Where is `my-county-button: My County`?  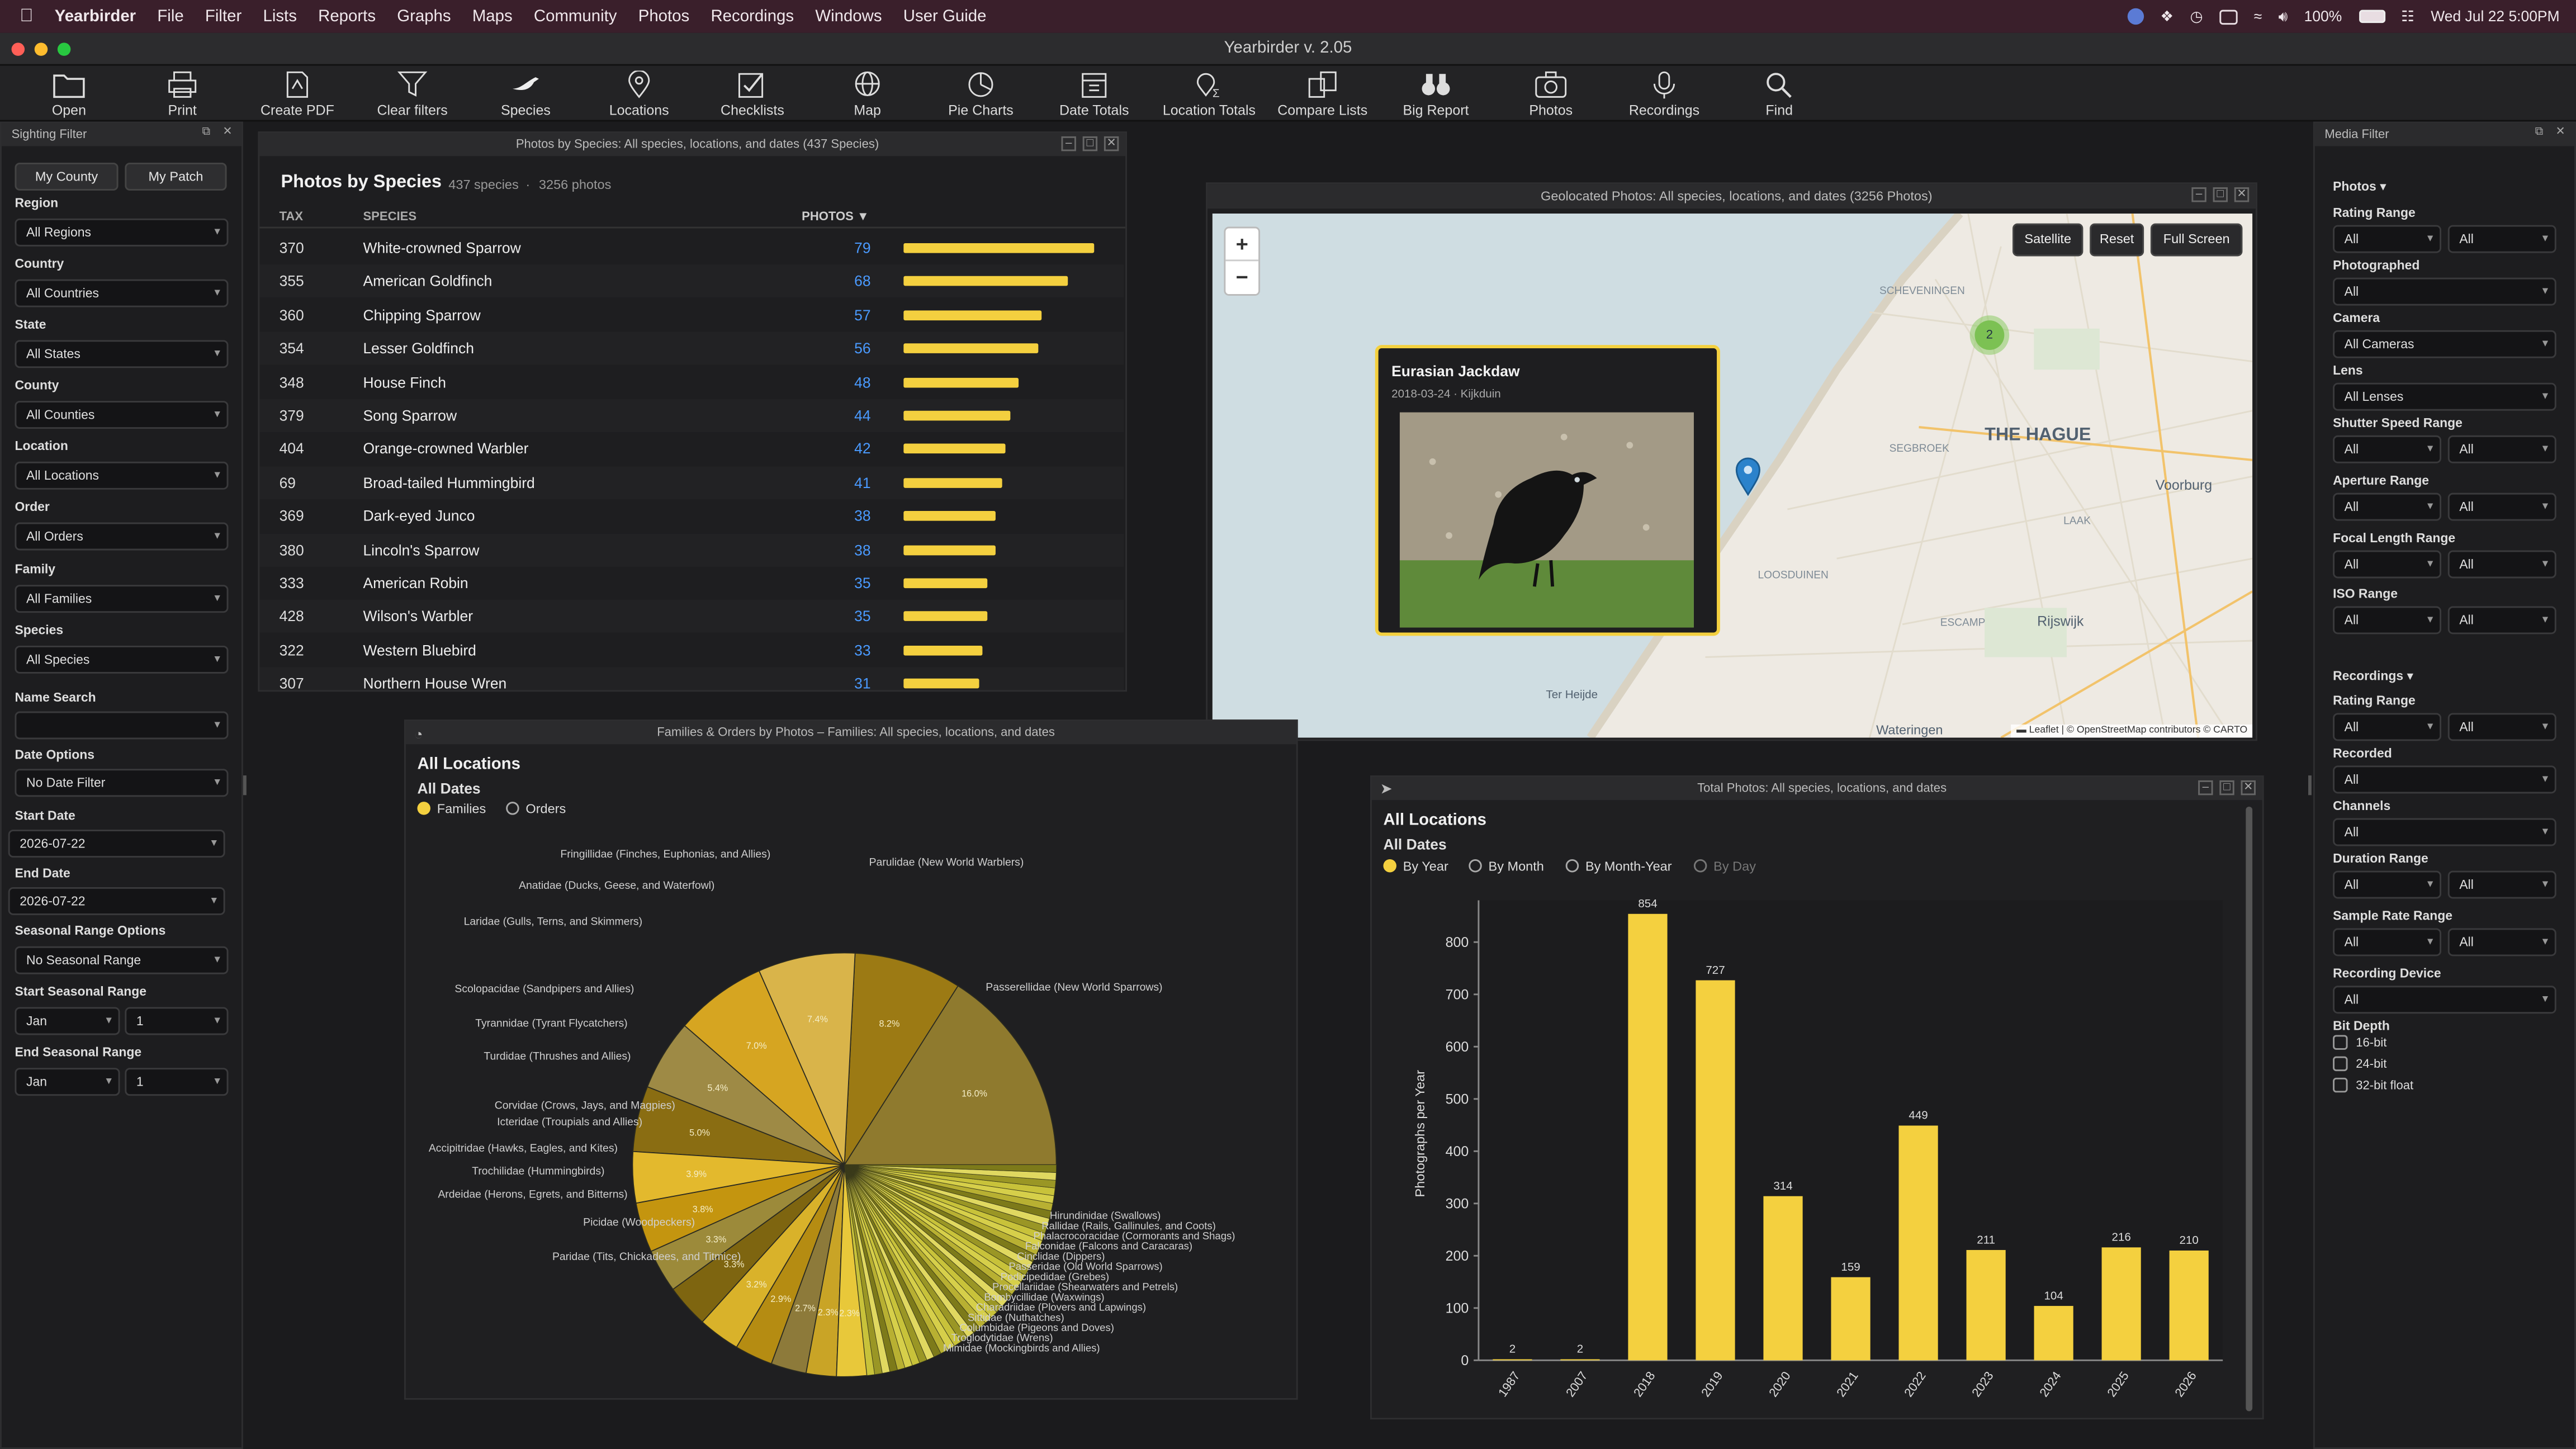 my-county-button: My County is located at coordinates (67, 176).